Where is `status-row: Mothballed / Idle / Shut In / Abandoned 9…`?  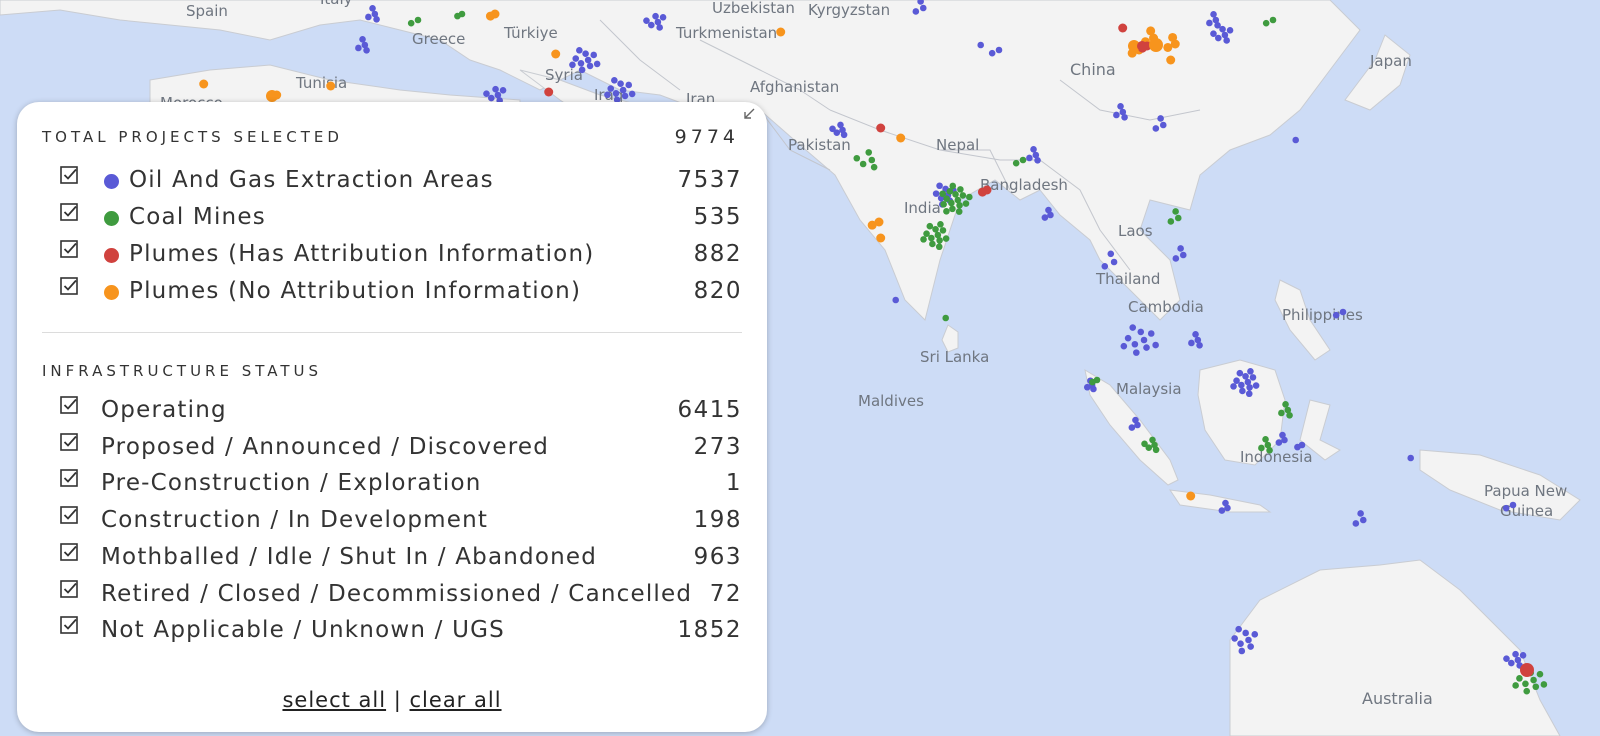 status-row: Mothballed / Idle / Shut In / Abandoned 9… is located at coordinates (392, 557).